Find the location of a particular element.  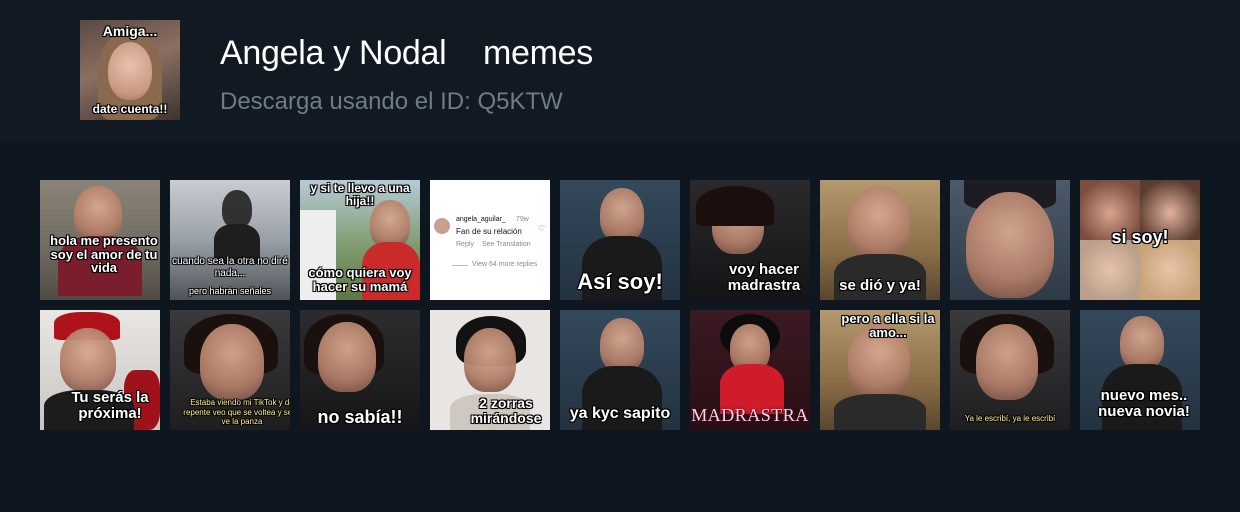

sticker-tile: hola me presento soy el amor de tu vida is located at coordinates (100, 240).